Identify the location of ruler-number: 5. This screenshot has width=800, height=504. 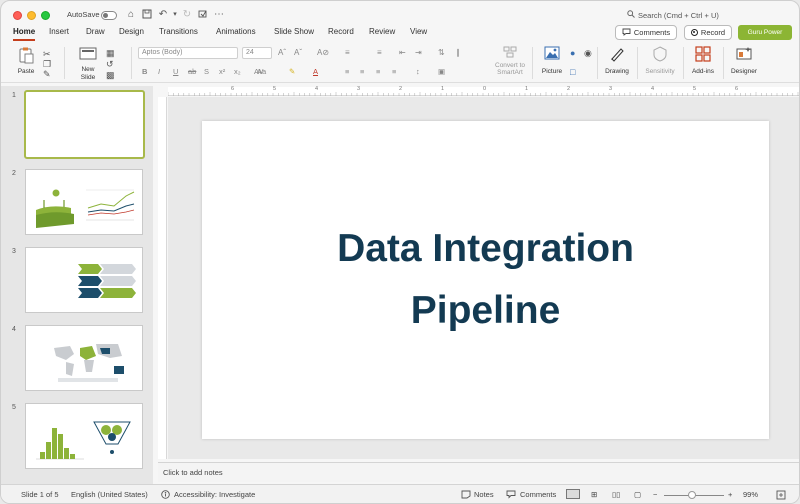
(275, 89).